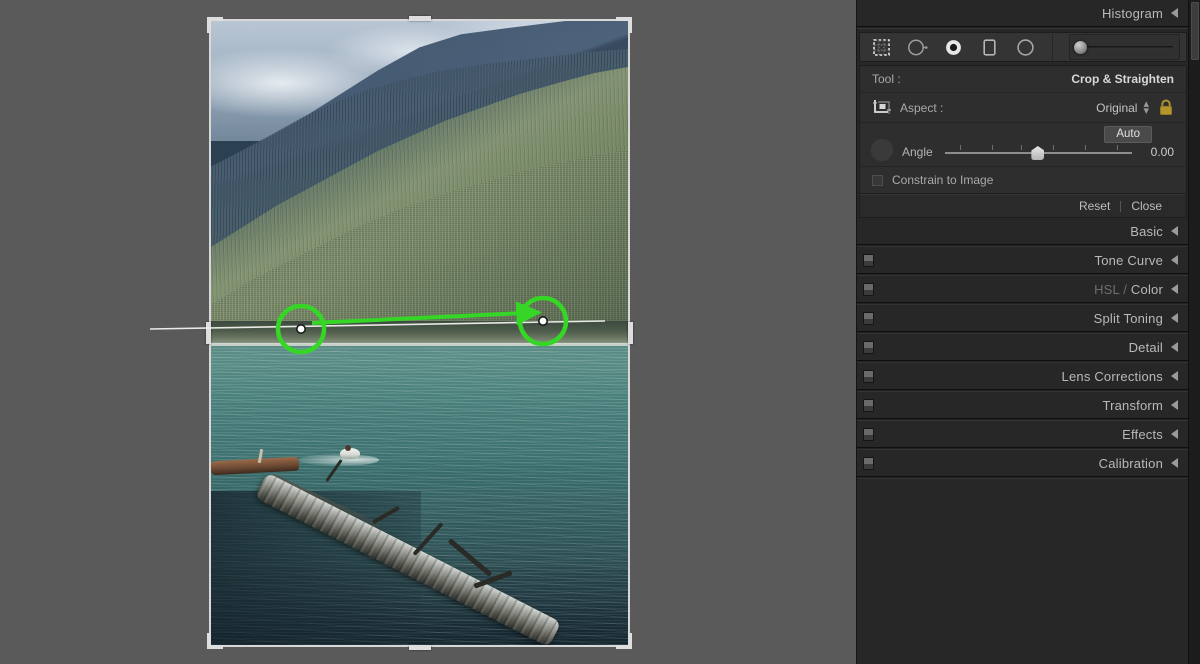  Describe the element at coordinates (1116, 108) in the screenshot. I see `aspect-value: Original` at that location.